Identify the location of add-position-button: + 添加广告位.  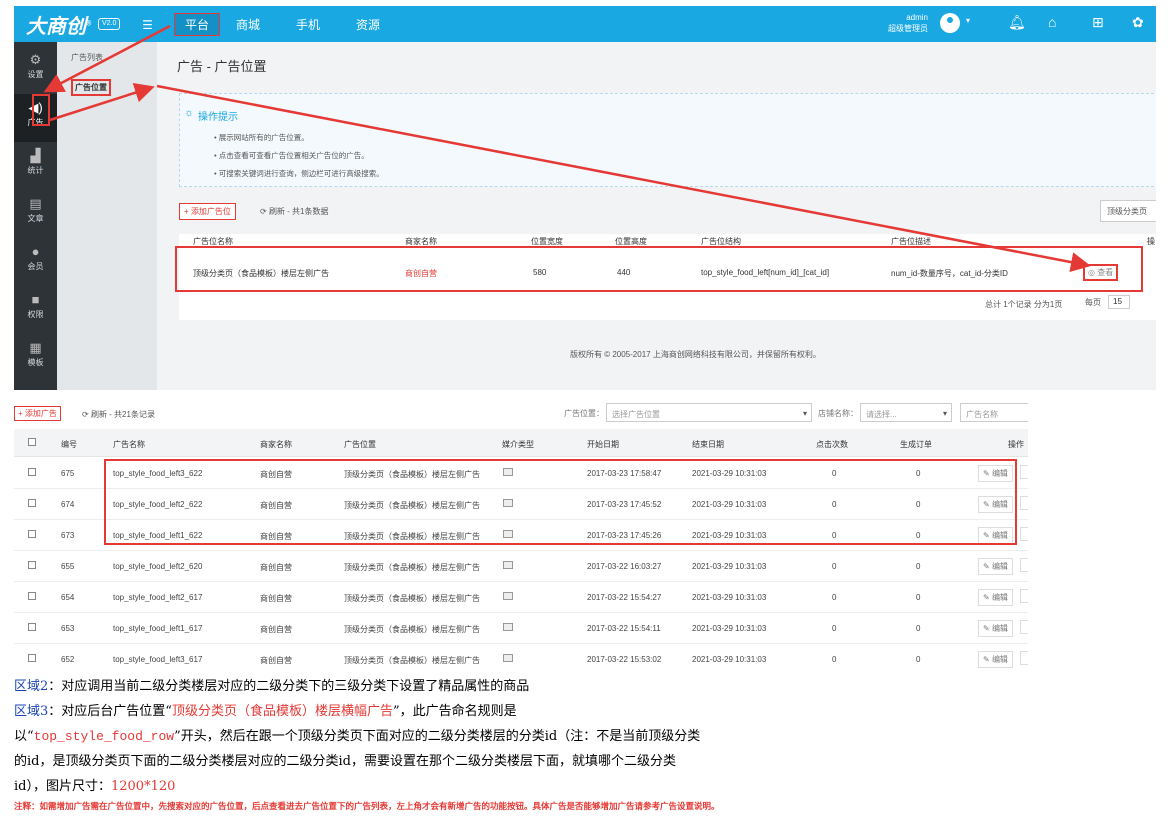
(207, 211).